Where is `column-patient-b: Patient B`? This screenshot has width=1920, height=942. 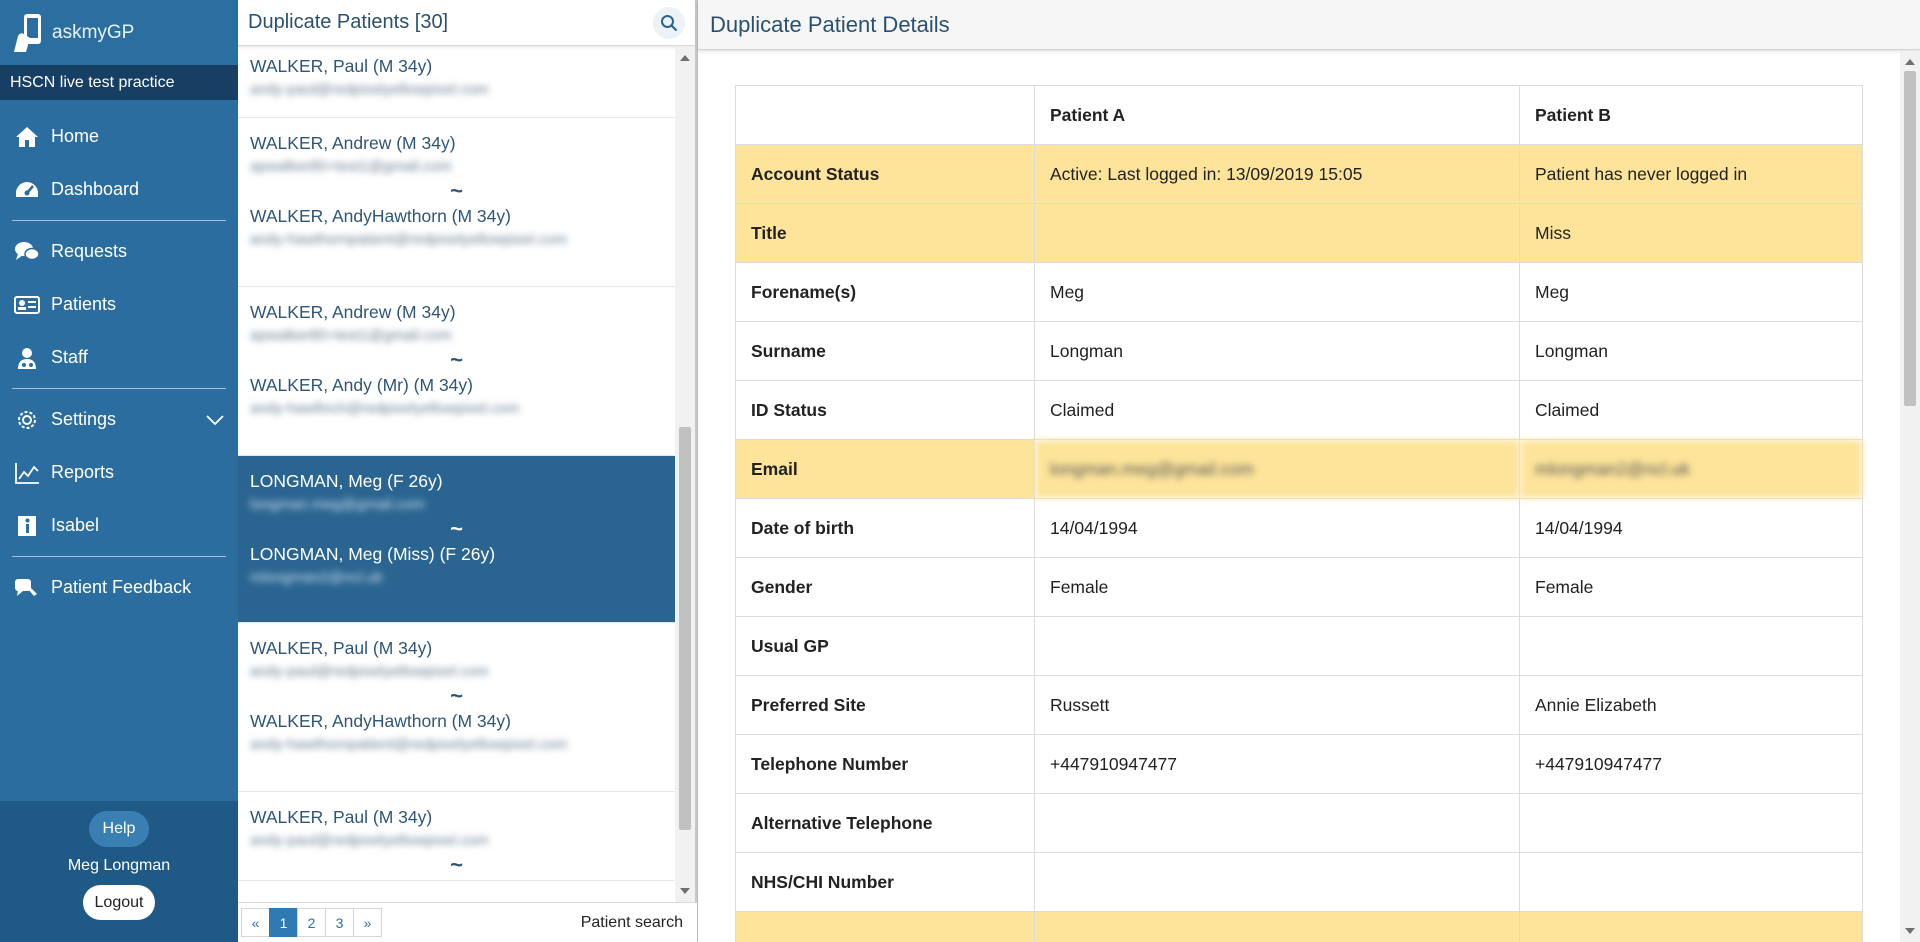
column-patient-b: Patient B is located at coordinates (1691, 115).